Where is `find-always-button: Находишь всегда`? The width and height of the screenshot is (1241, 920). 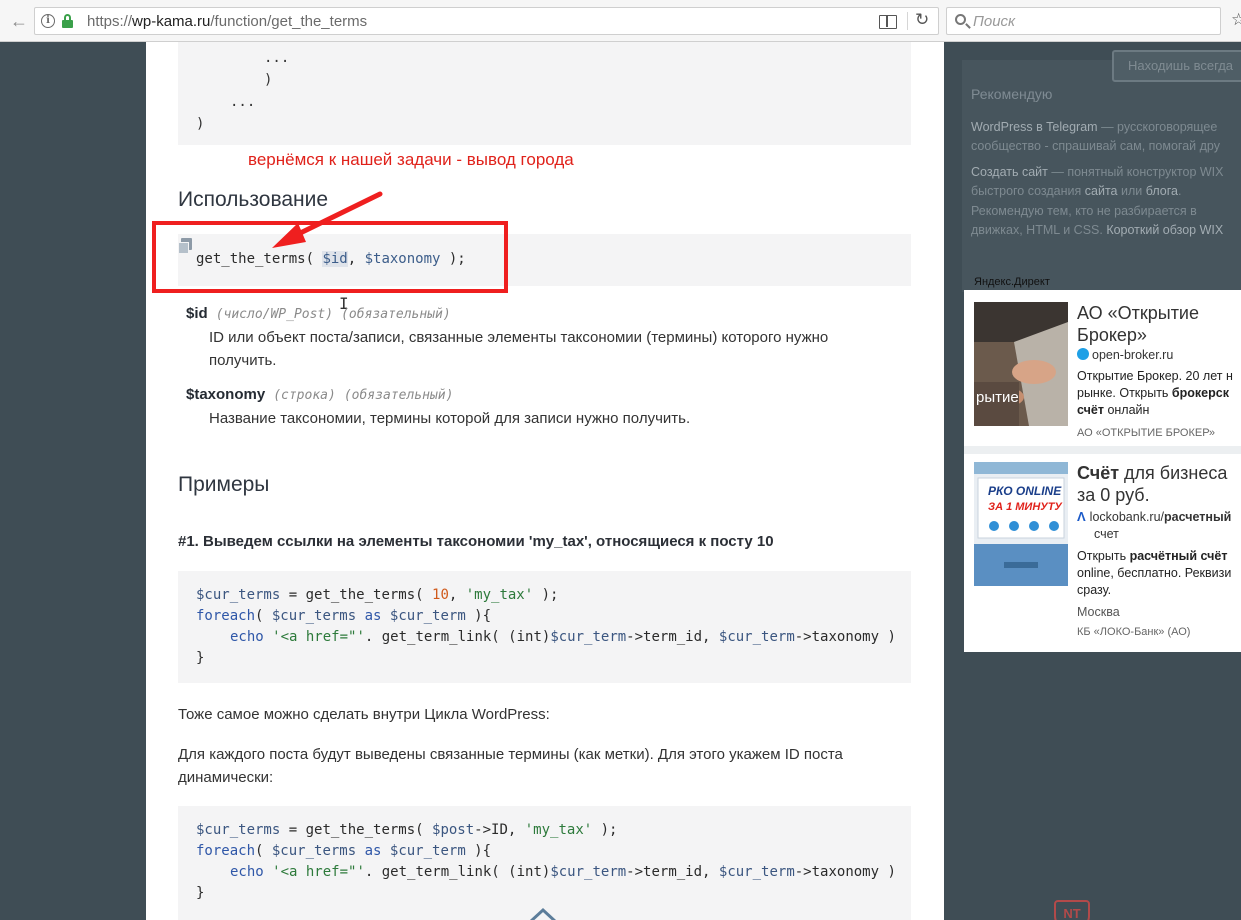 find-always-button: Находишь всегда is located at coordinates (1176, 66).